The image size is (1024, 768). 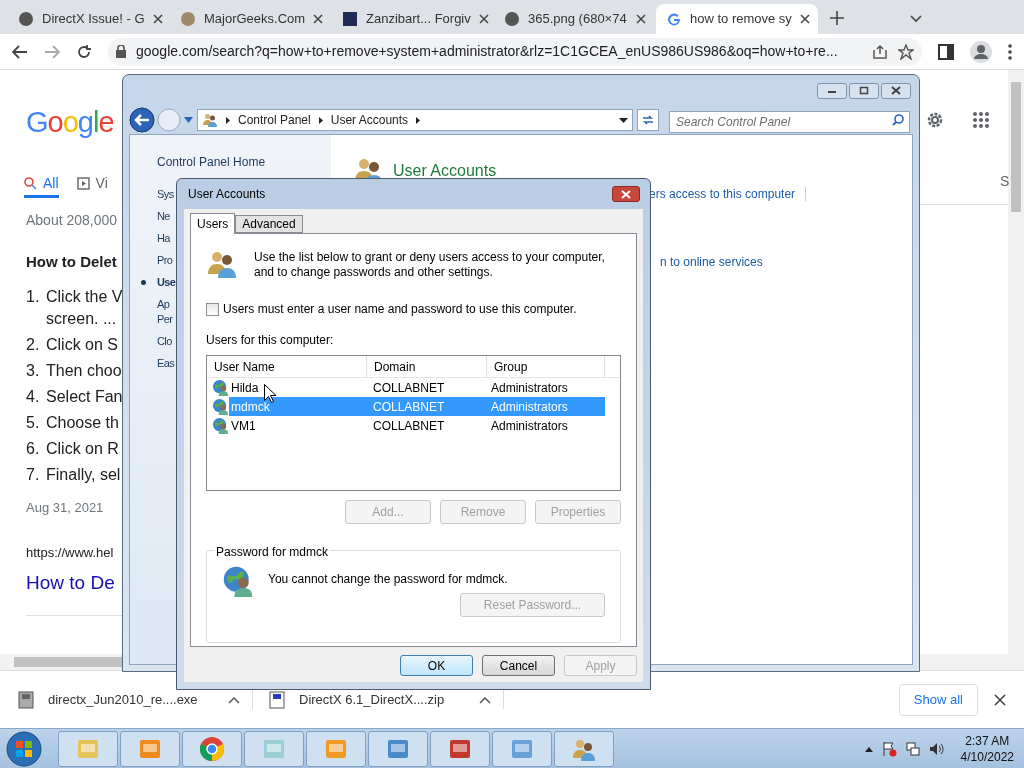 What do you see at coordinates (123, 699) in the screenshot?
I see `download-name: directx_Jun2010_re....exe` at bounding box center [123, 699].